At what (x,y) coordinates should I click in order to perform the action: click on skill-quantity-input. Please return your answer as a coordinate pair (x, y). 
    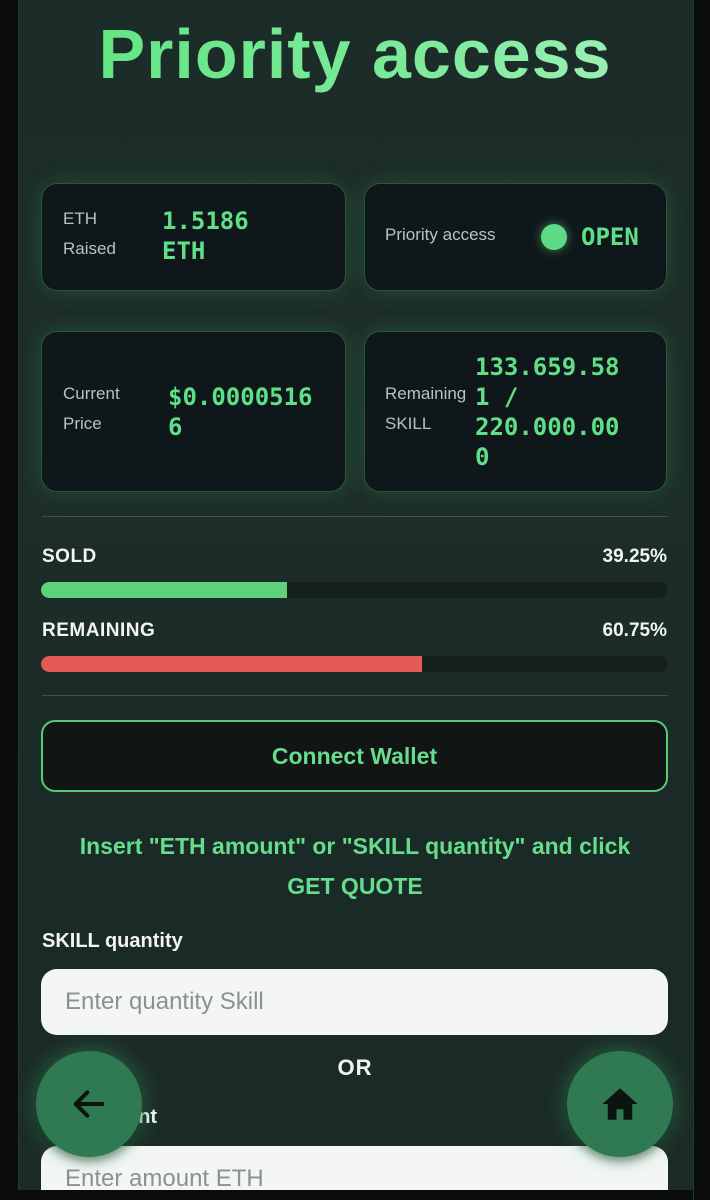
    Looking at the image, I should click on (354, 1002).